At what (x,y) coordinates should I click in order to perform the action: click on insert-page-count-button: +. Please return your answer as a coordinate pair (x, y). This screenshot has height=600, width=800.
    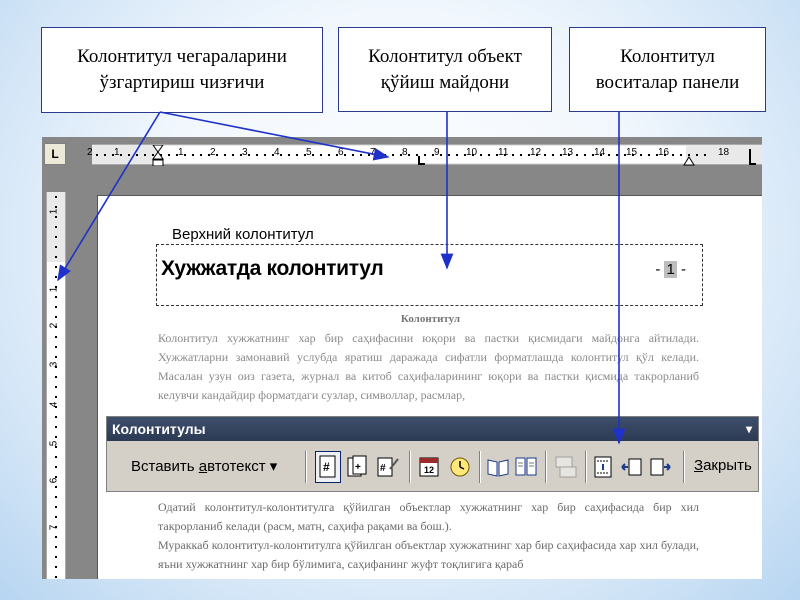
    Looking at the image, I should click on (358, 467).